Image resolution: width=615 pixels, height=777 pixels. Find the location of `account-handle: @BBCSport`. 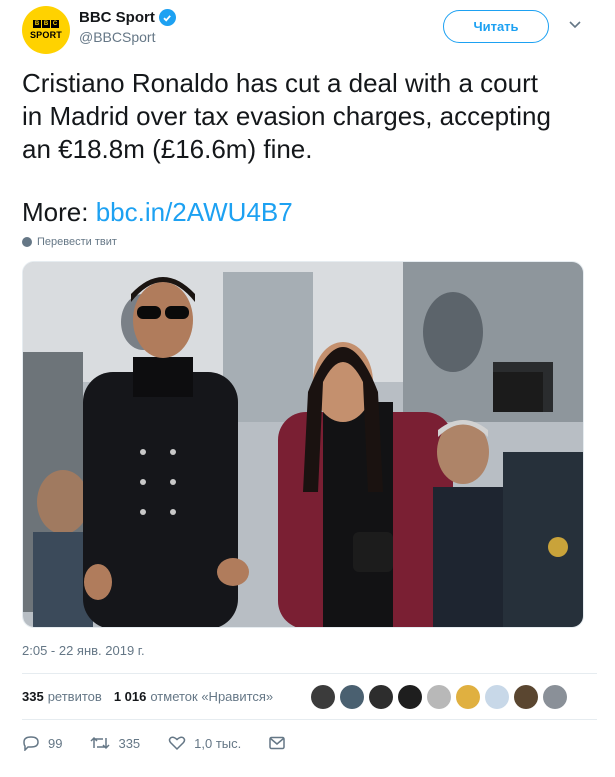

account-handle: @BBCSport is located at coordinates (127, 37).